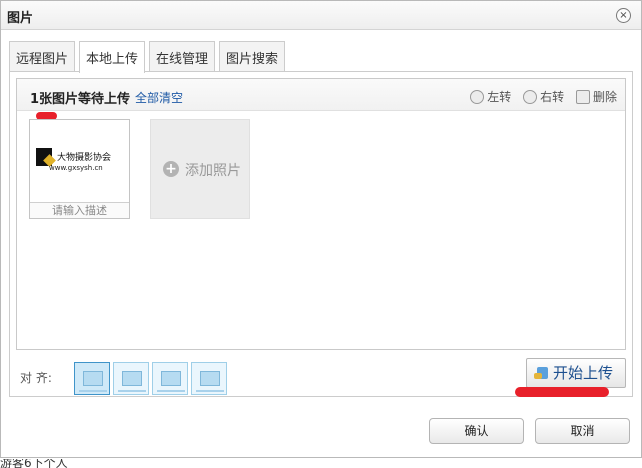  I want to click on rotate-right-button: 右转, so click(543, 97).